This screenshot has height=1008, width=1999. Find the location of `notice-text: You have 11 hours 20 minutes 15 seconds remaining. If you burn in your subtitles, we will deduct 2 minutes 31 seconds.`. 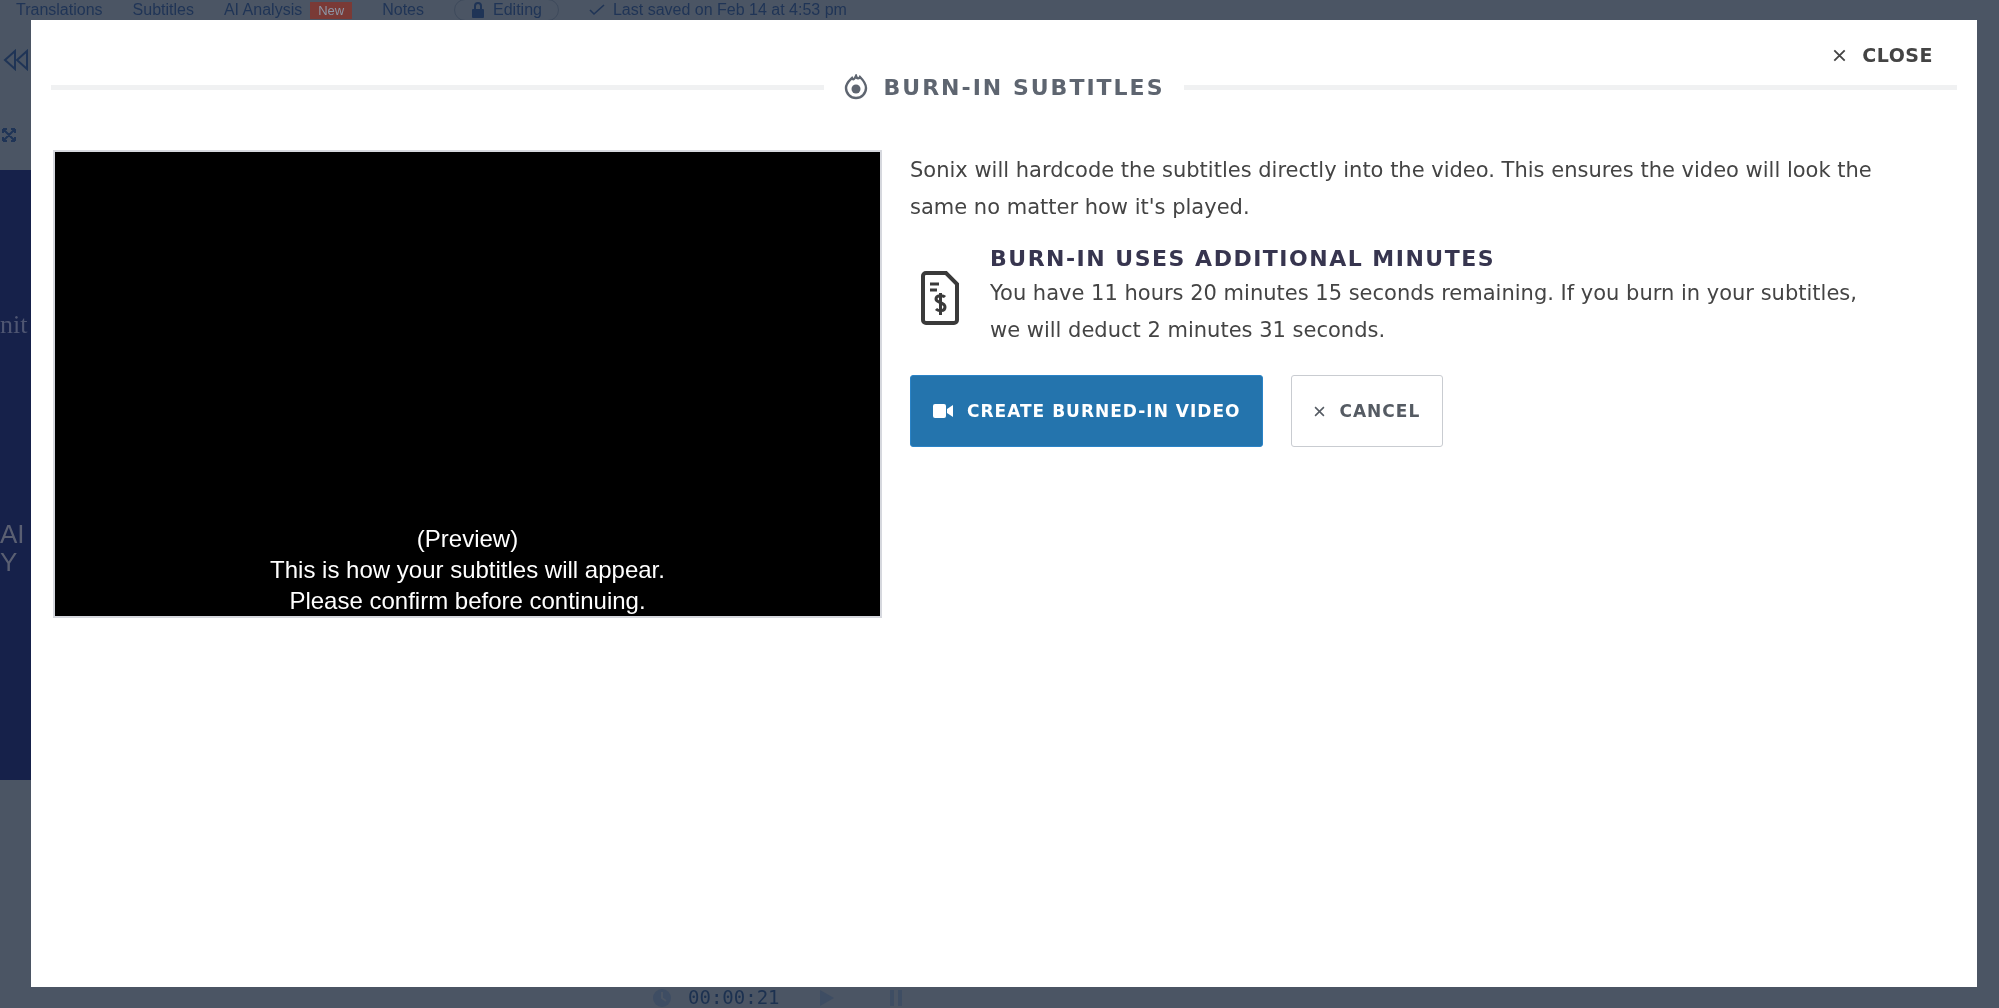

notice-text: You have 11 hours 20 minutes 15 seconds remaining. If you burn in your subtitles, we will deduct 2 minutes 31 seconds. is located at coordinates (1424, 312).